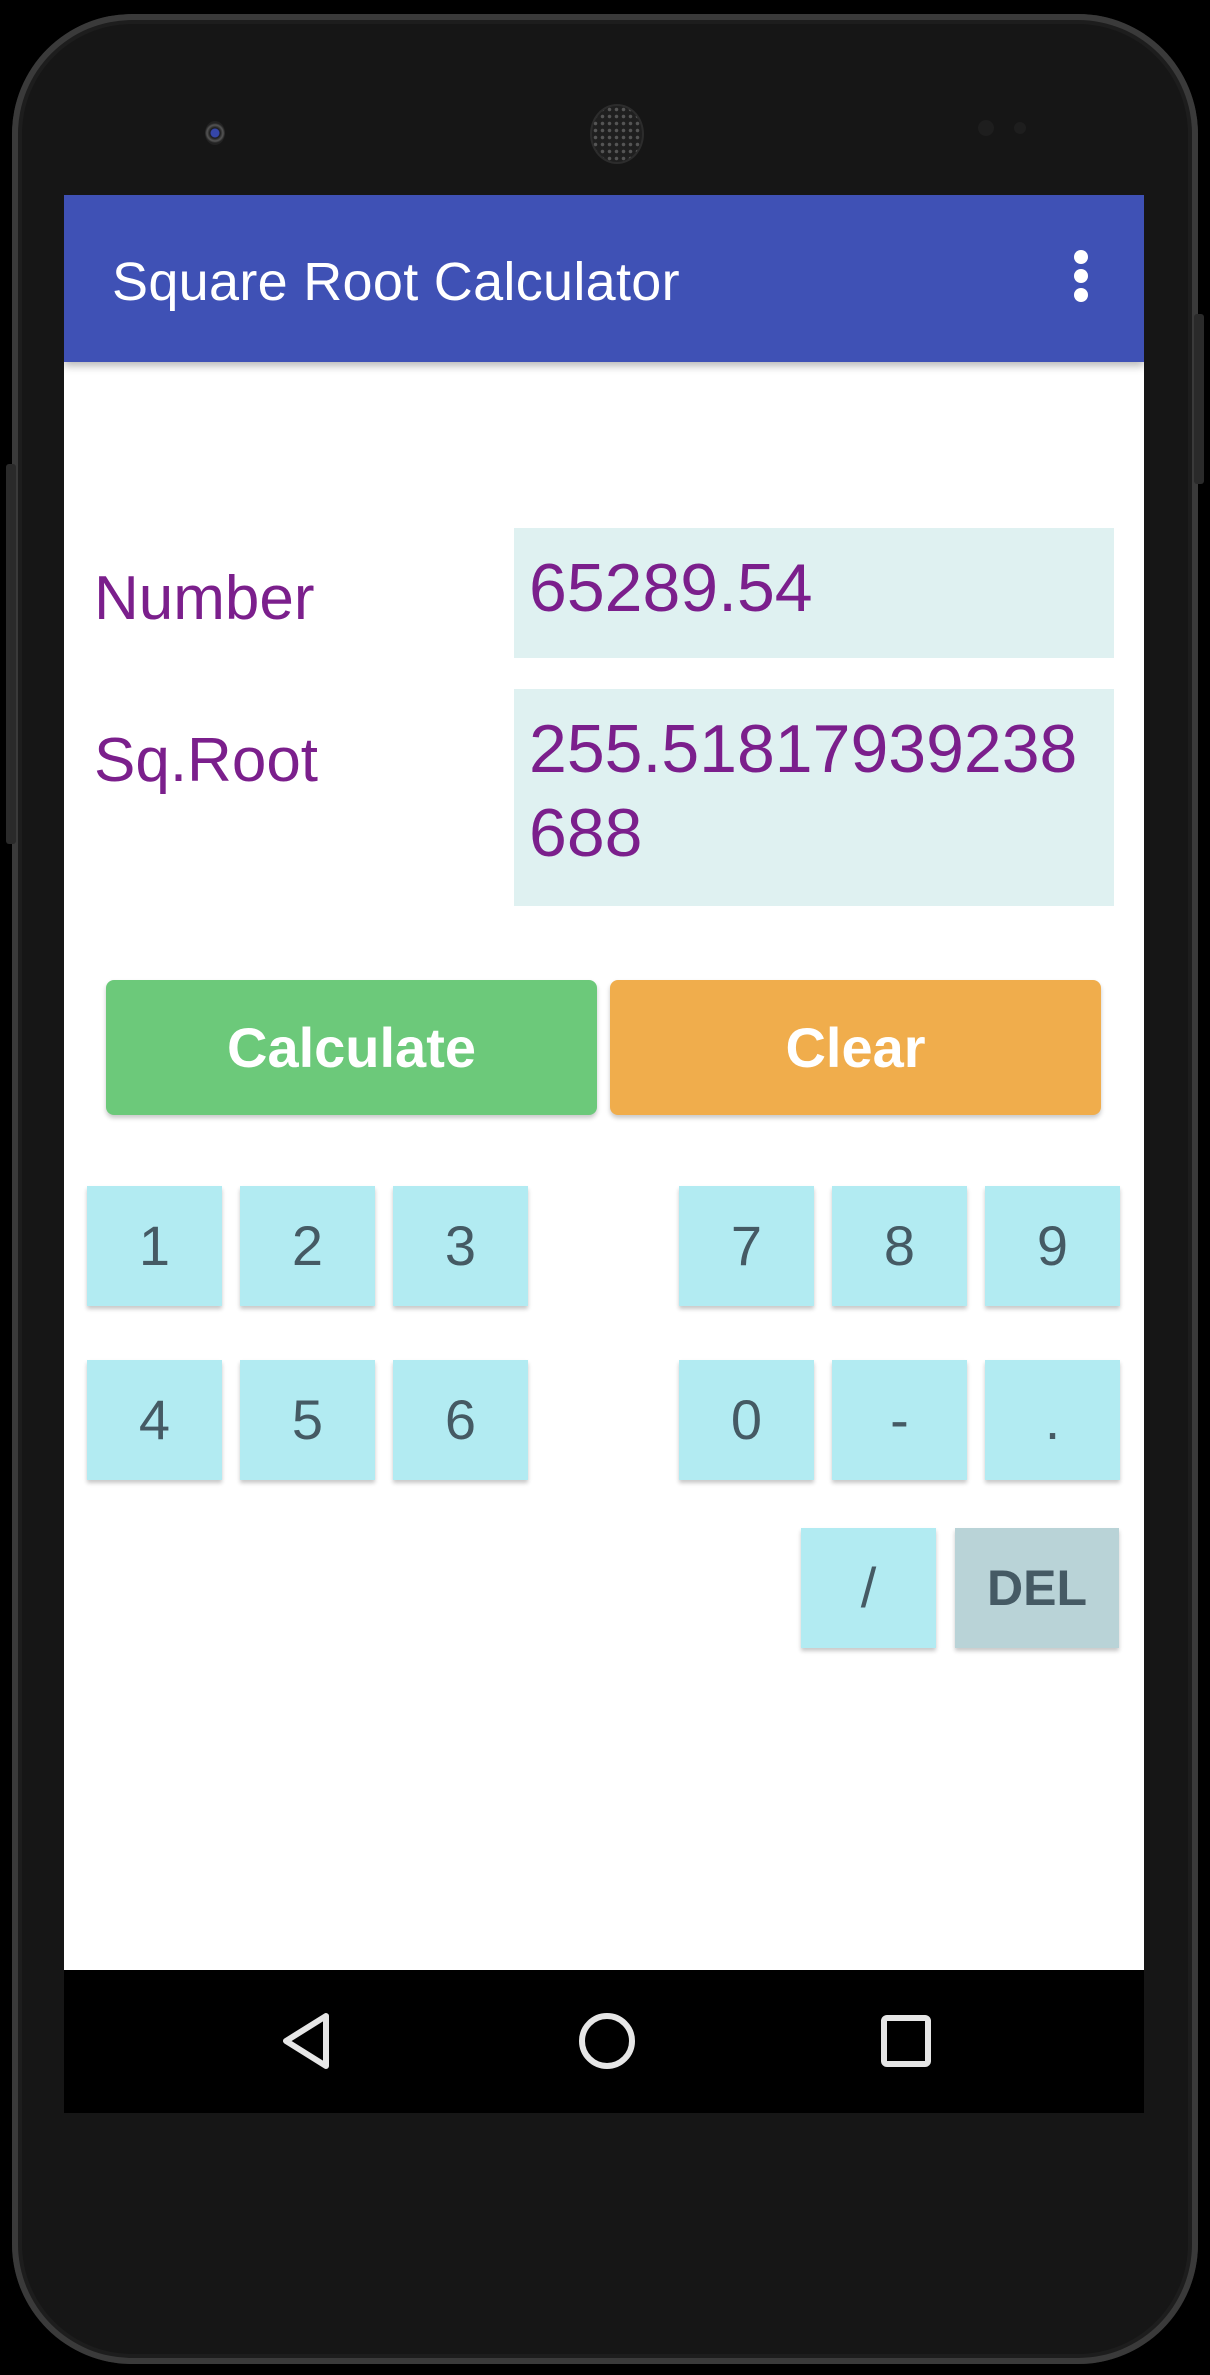 This screenshot has width=1210, height=2375. I want to click on recents-icon, so click(906, 2043).